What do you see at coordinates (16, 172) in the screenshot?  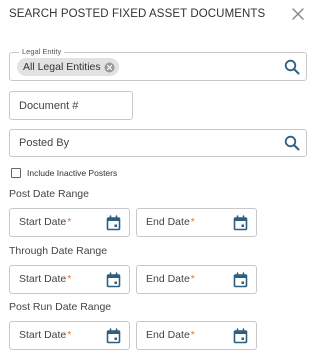 I see `include-inactive-posters-checkbox` at bounding box center [16, 172].